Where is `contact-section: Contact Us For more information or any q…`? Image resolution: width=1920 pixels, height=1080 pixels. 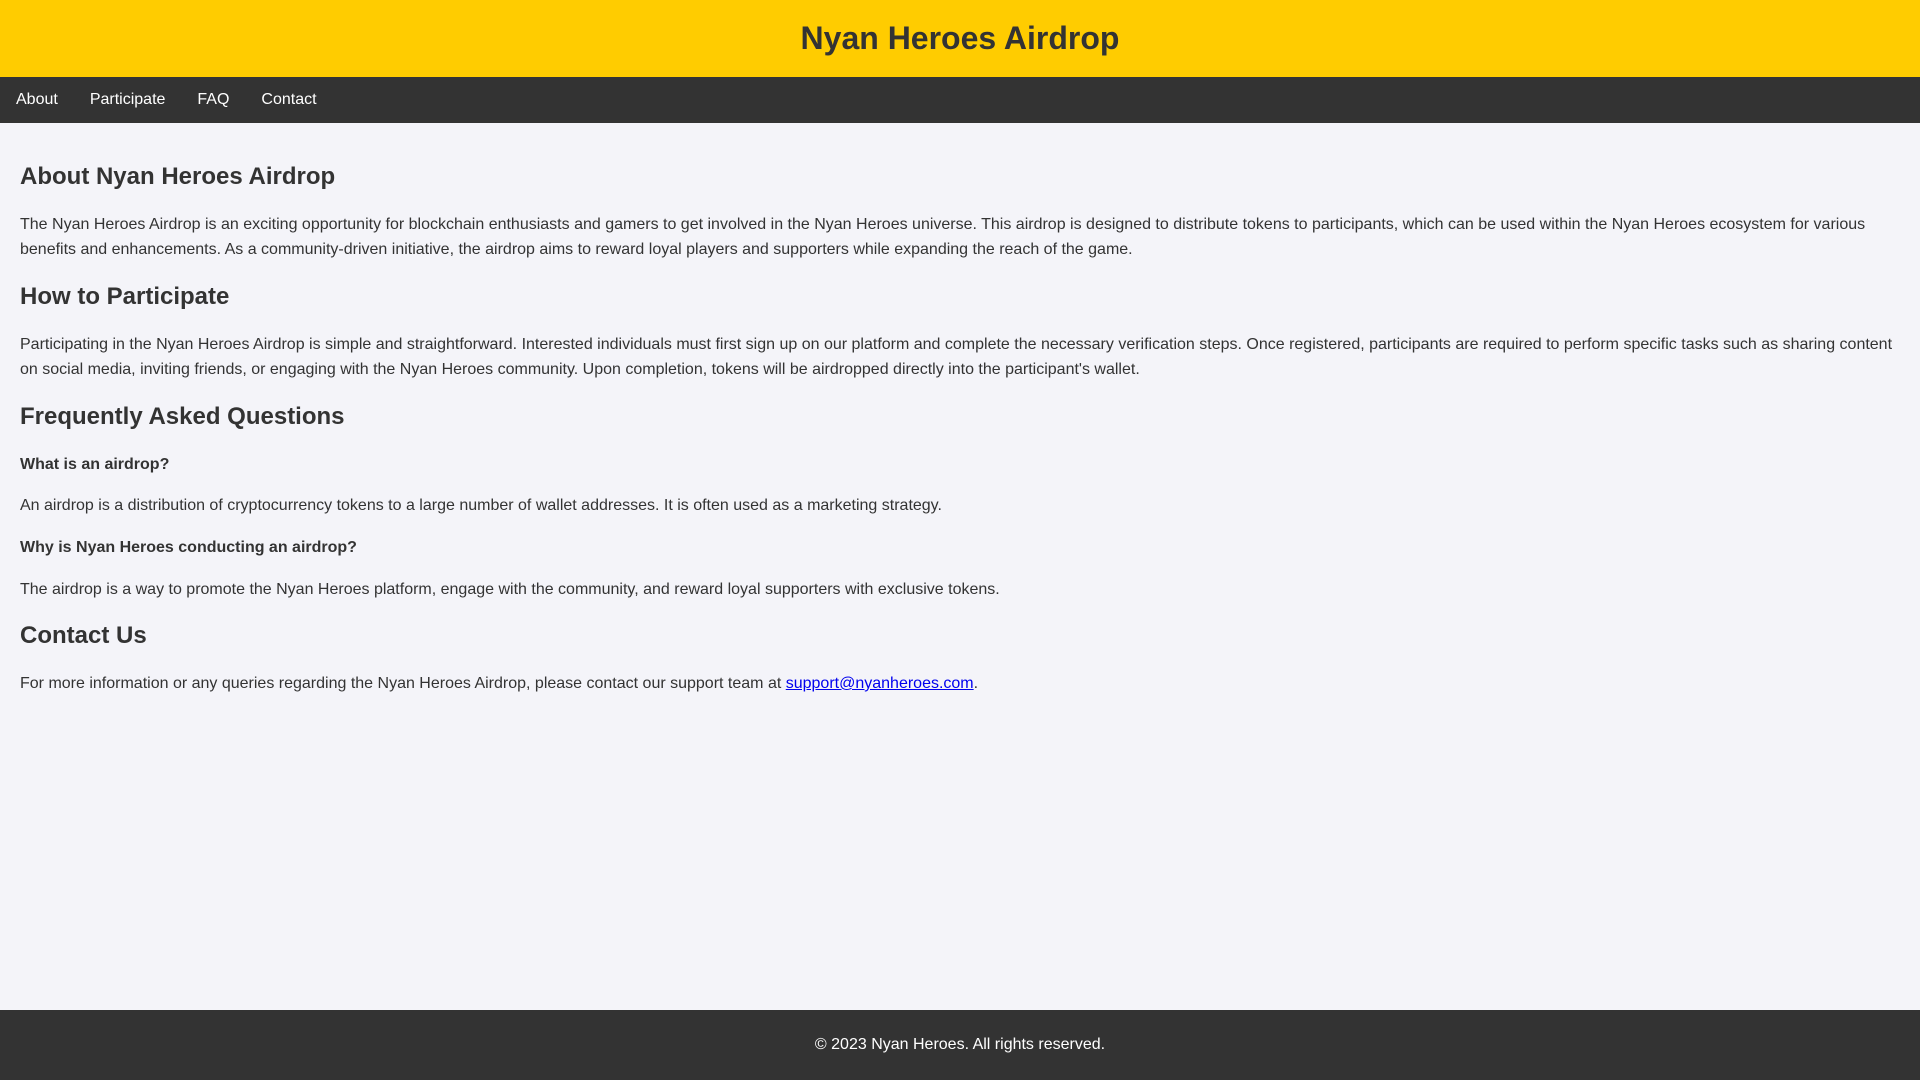 contact-section: Contact Us For more information or any q… is located at coordinates (960, 659).